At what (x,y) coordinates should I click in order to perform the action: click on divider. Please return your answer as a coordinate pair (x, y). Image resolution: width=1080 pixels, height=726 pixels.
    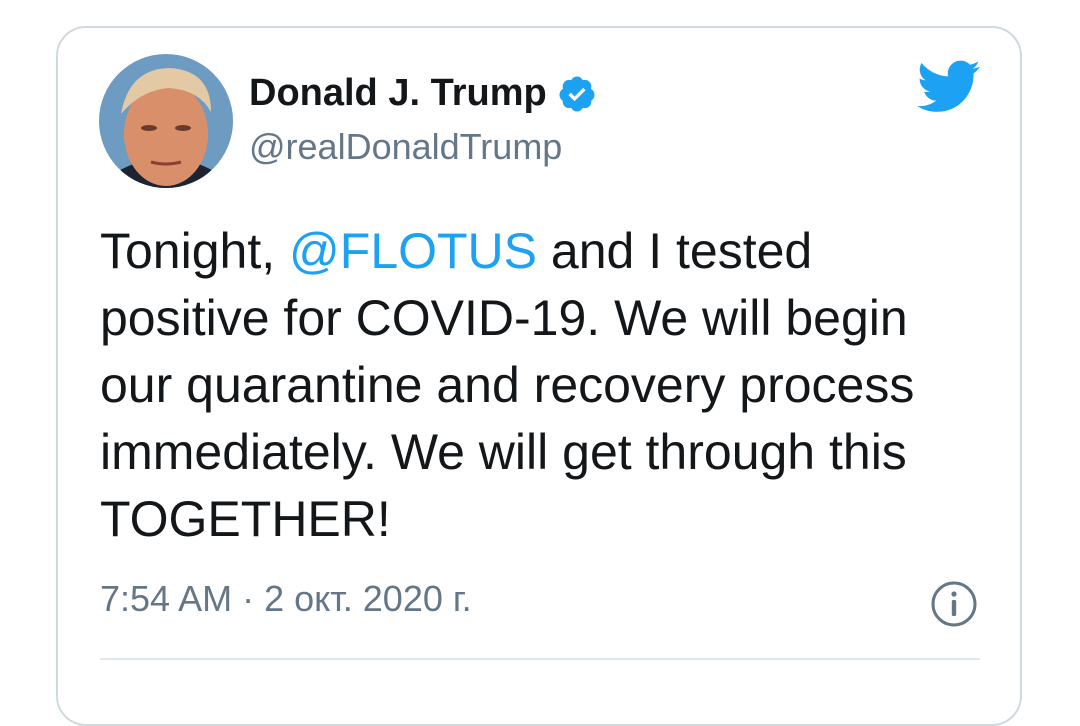
    Looking at the image, I should click on (540, 659).